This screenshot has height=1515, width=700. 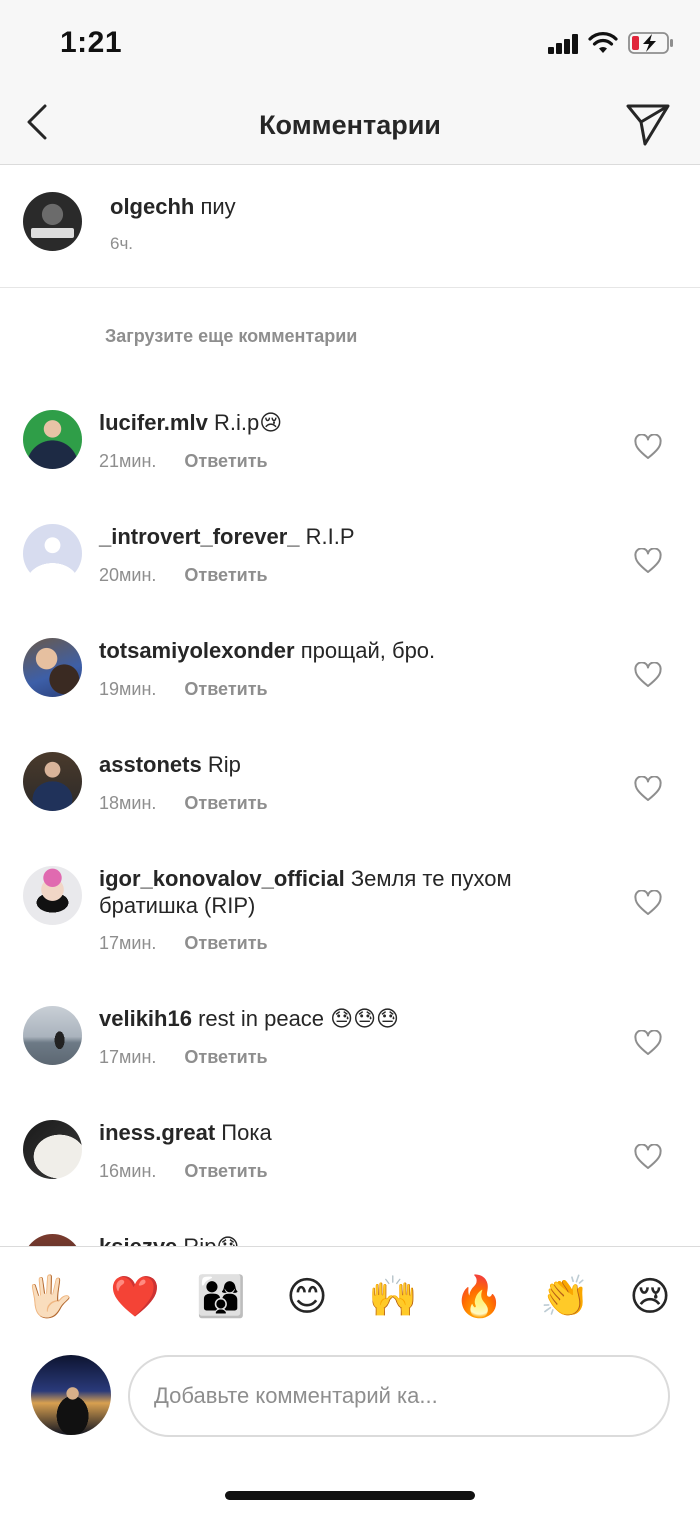 What do you see at coordinates (564, 44) in the screenshot?
I see `signal-strength-icon` at bounding box center [564, 44].